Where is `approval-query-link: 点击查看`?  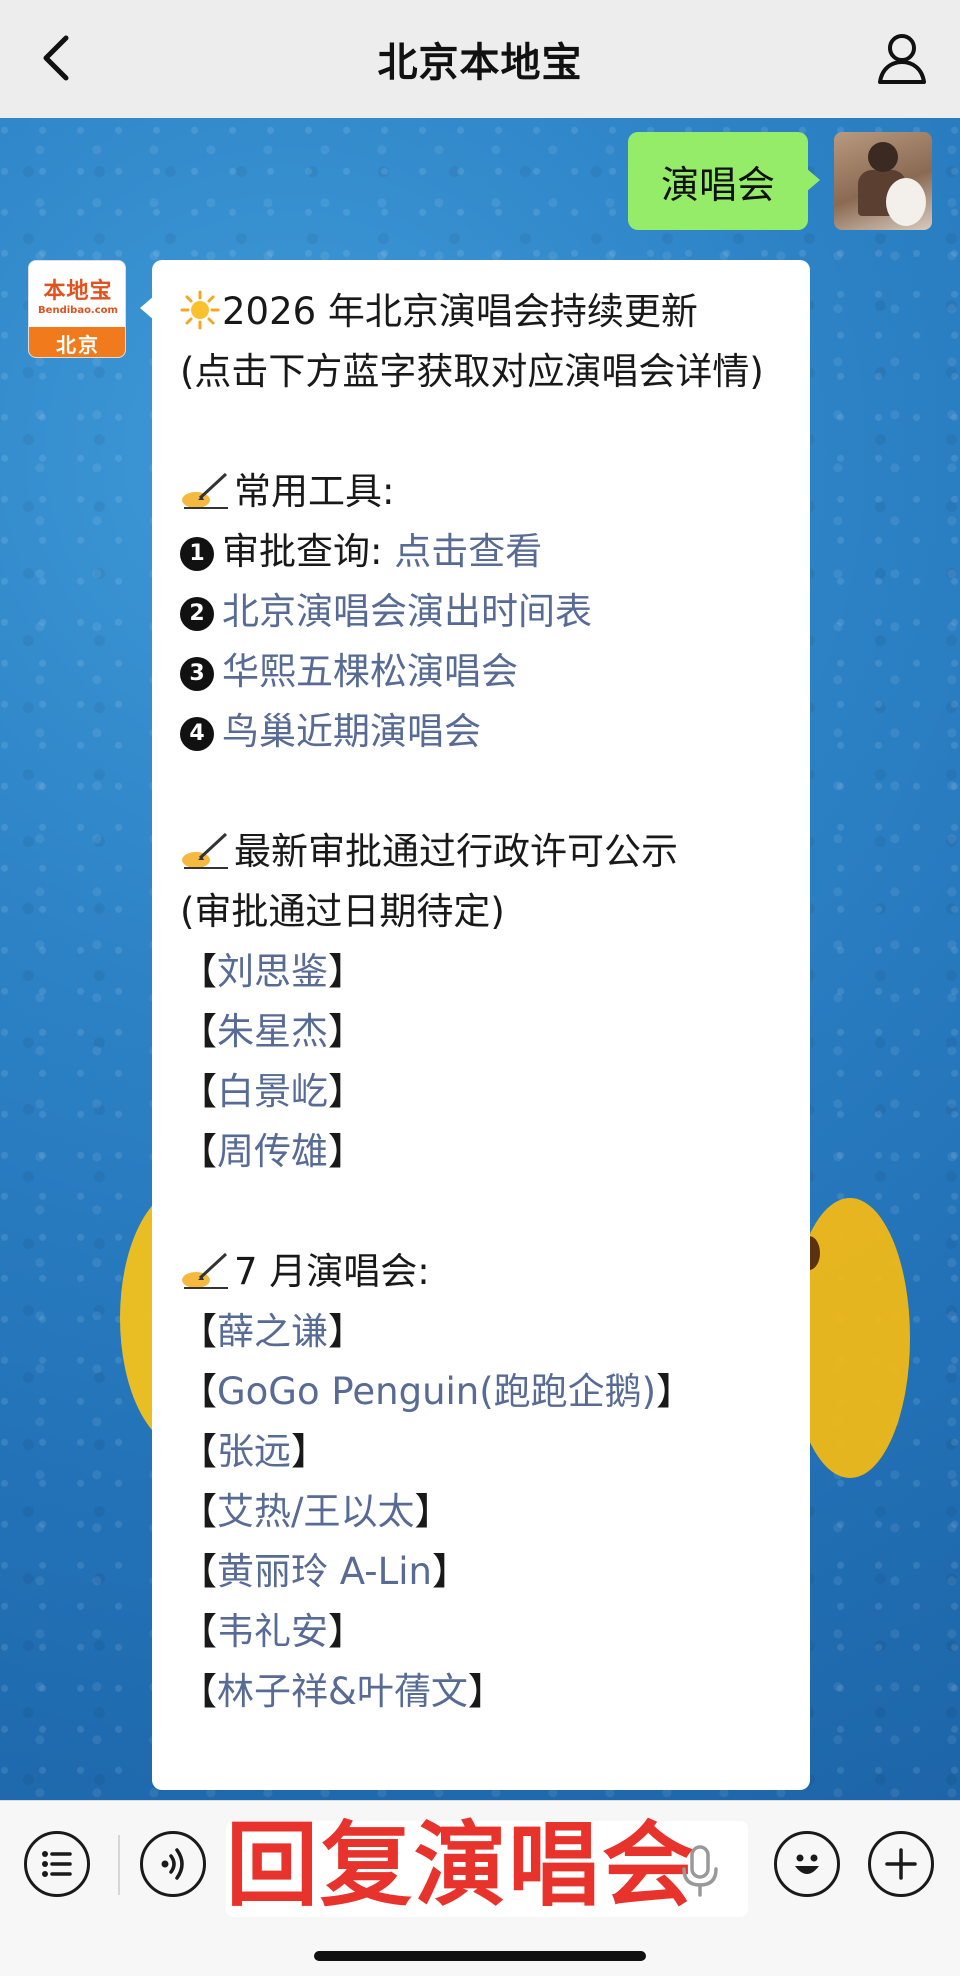
approval-query-link: 点击查看 is located at coordinates (468, 551).